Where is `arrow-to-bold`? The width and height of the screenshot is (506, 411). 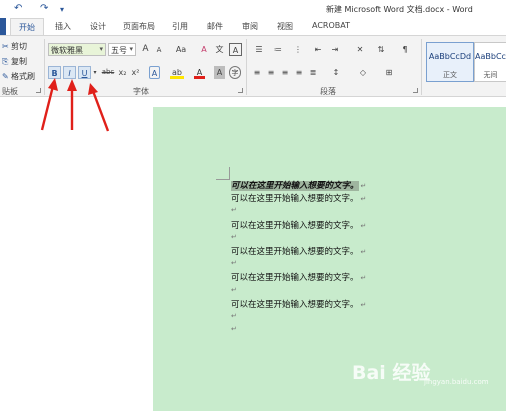
arrow-to-bold is located at coordinates (49, 104).